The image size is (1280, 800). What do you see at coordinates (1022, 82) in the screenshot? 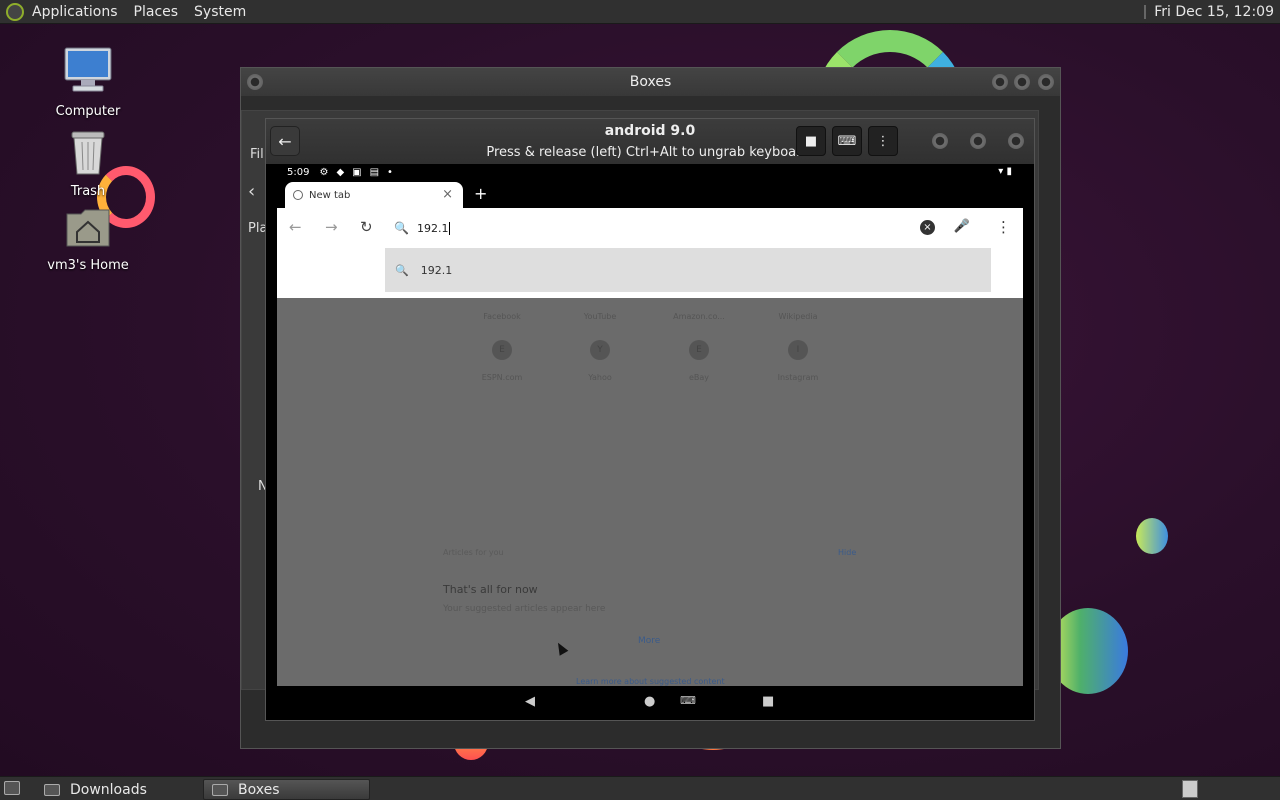
I see `maximize-button` at bounding box center [1022, 82].